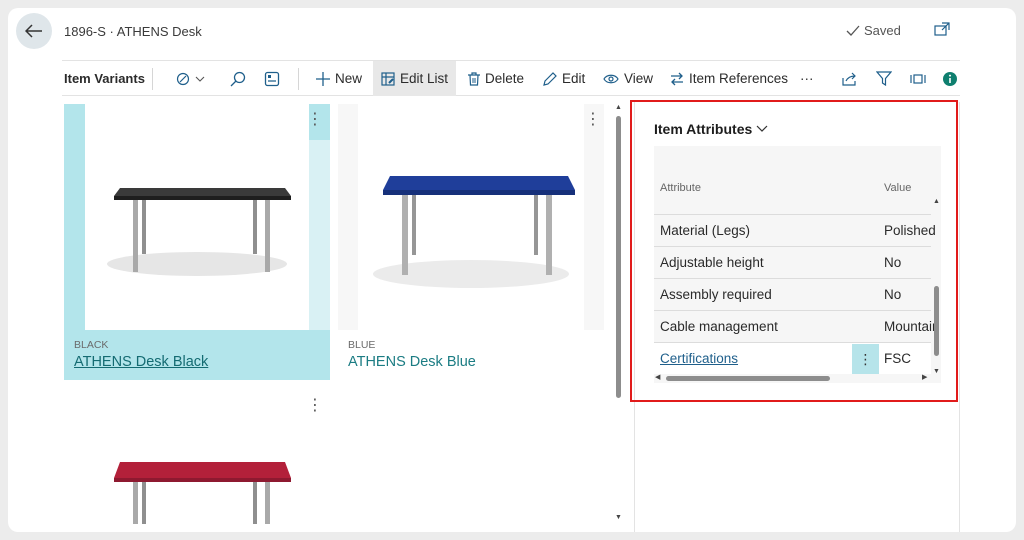 The image size is (1024, 540). I want to click on focus-mode-button, so click(918, 78).